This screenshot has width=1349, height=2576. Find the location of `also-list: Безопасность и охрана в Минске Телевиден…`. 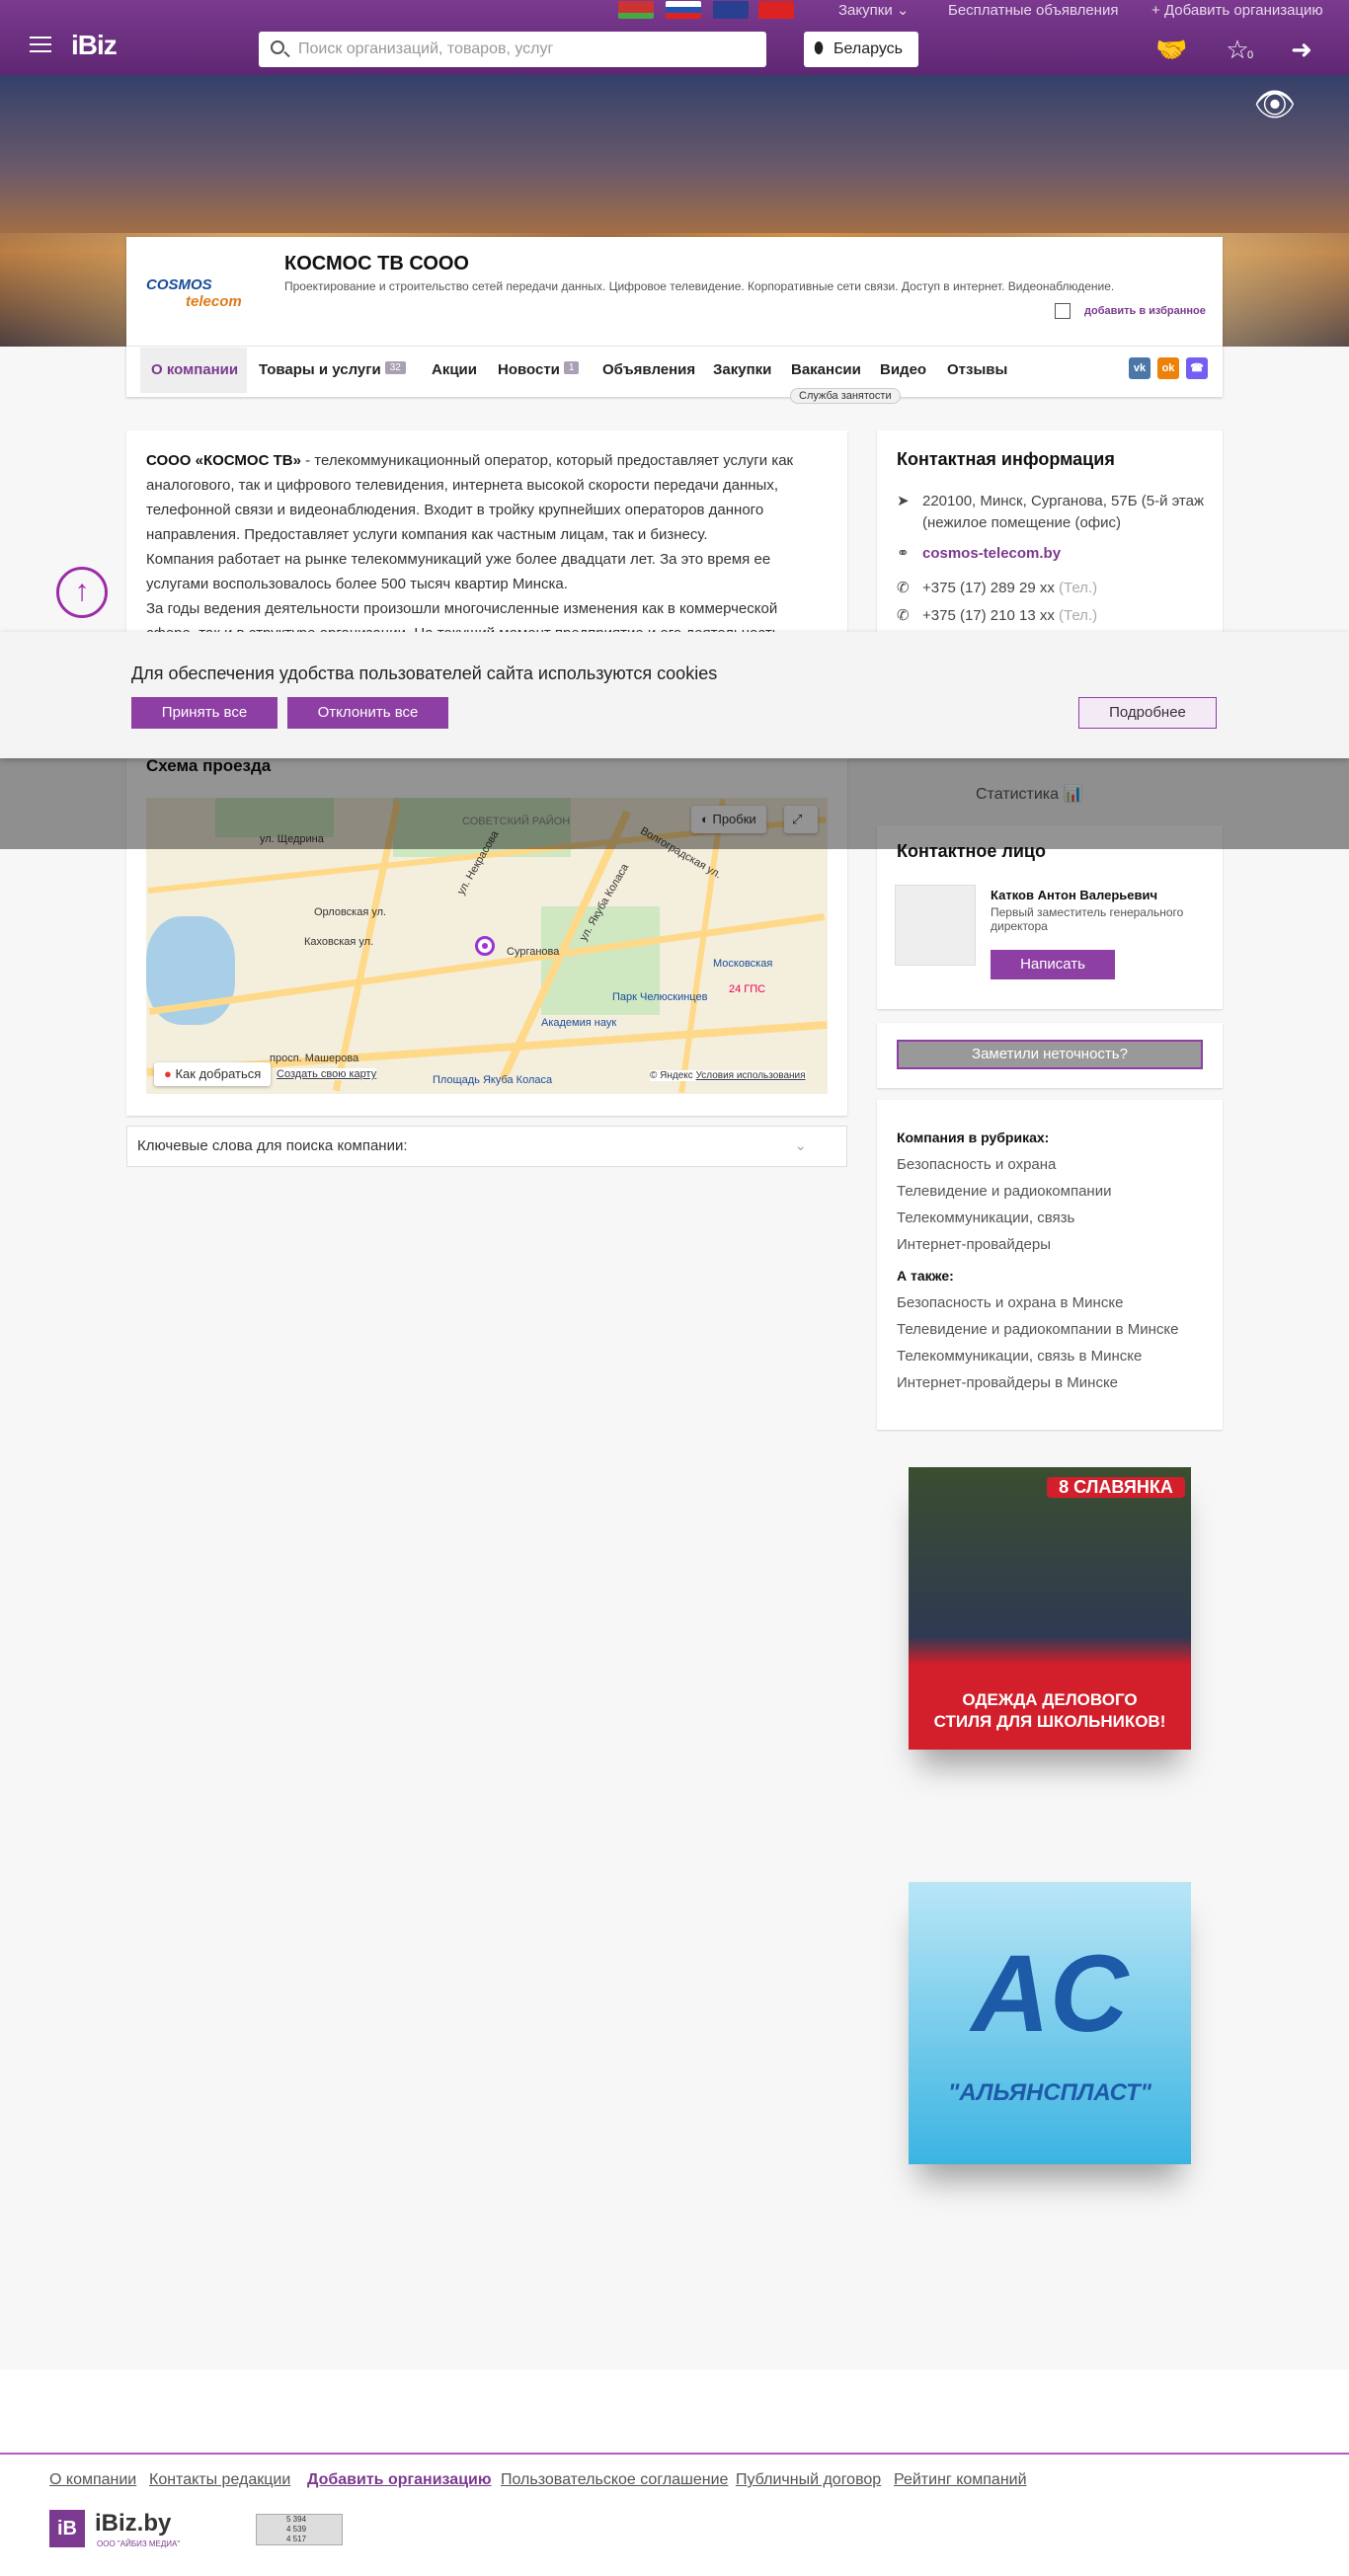

also-list: Безопасность и охрана в Минске Телевиден… is located at coordinates (1038, 1342).